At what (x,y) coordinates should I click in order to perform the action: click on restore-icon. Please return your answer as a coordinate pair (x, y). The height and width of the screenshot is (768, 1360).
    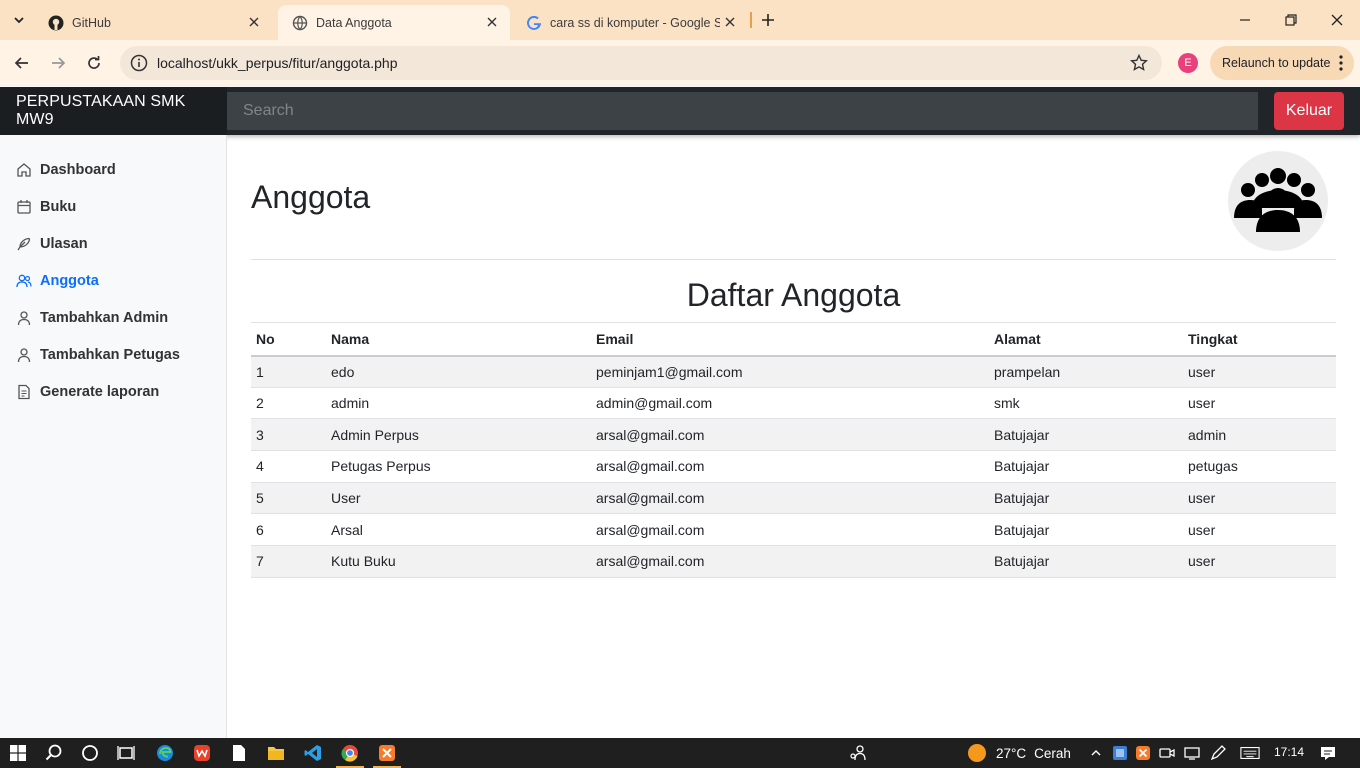
    Looking at the image, I should click on (1291, 20).